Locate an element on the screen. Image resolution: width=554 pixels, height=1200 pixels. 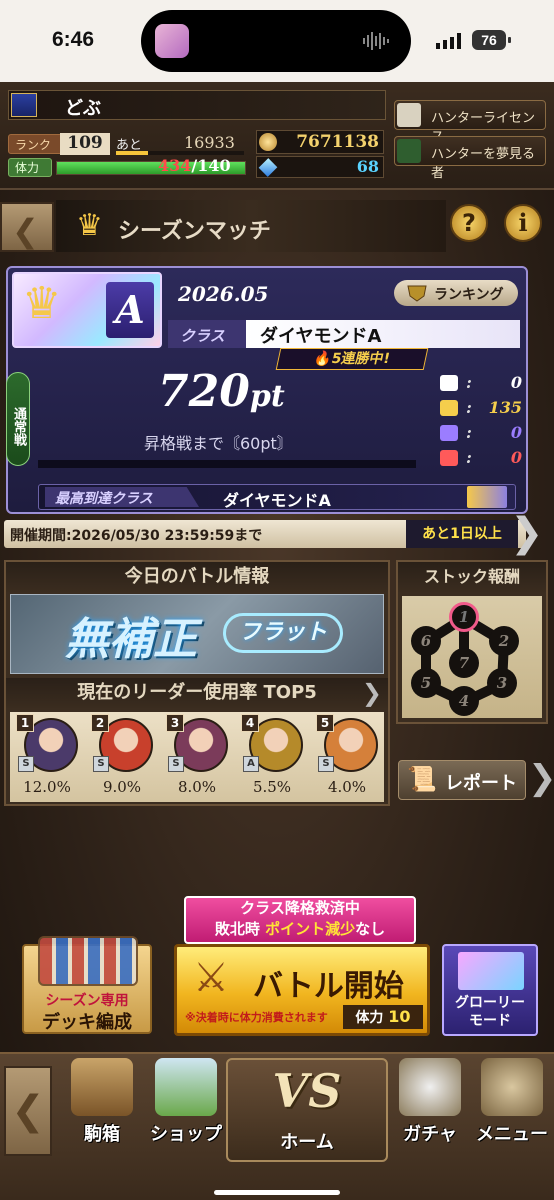
event-period-bar: 開催期間:2026/05/30 23:59:59まで あと1日以上 is located at coordinates (265, 534).